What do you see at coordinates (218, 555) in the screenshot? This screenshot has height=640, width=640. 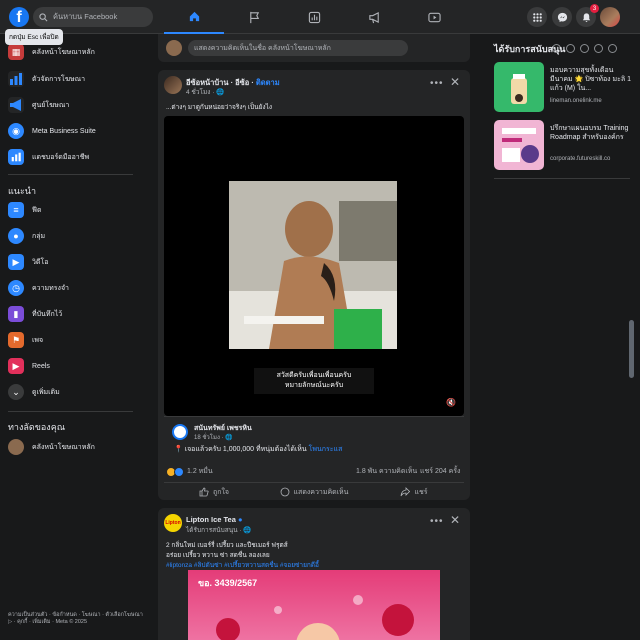 I see `ad-text-line-2: อร่อย เปรี้ยว หวาน ซ่า สดชื่น ลองเลย` at bounding box center [218, 555].